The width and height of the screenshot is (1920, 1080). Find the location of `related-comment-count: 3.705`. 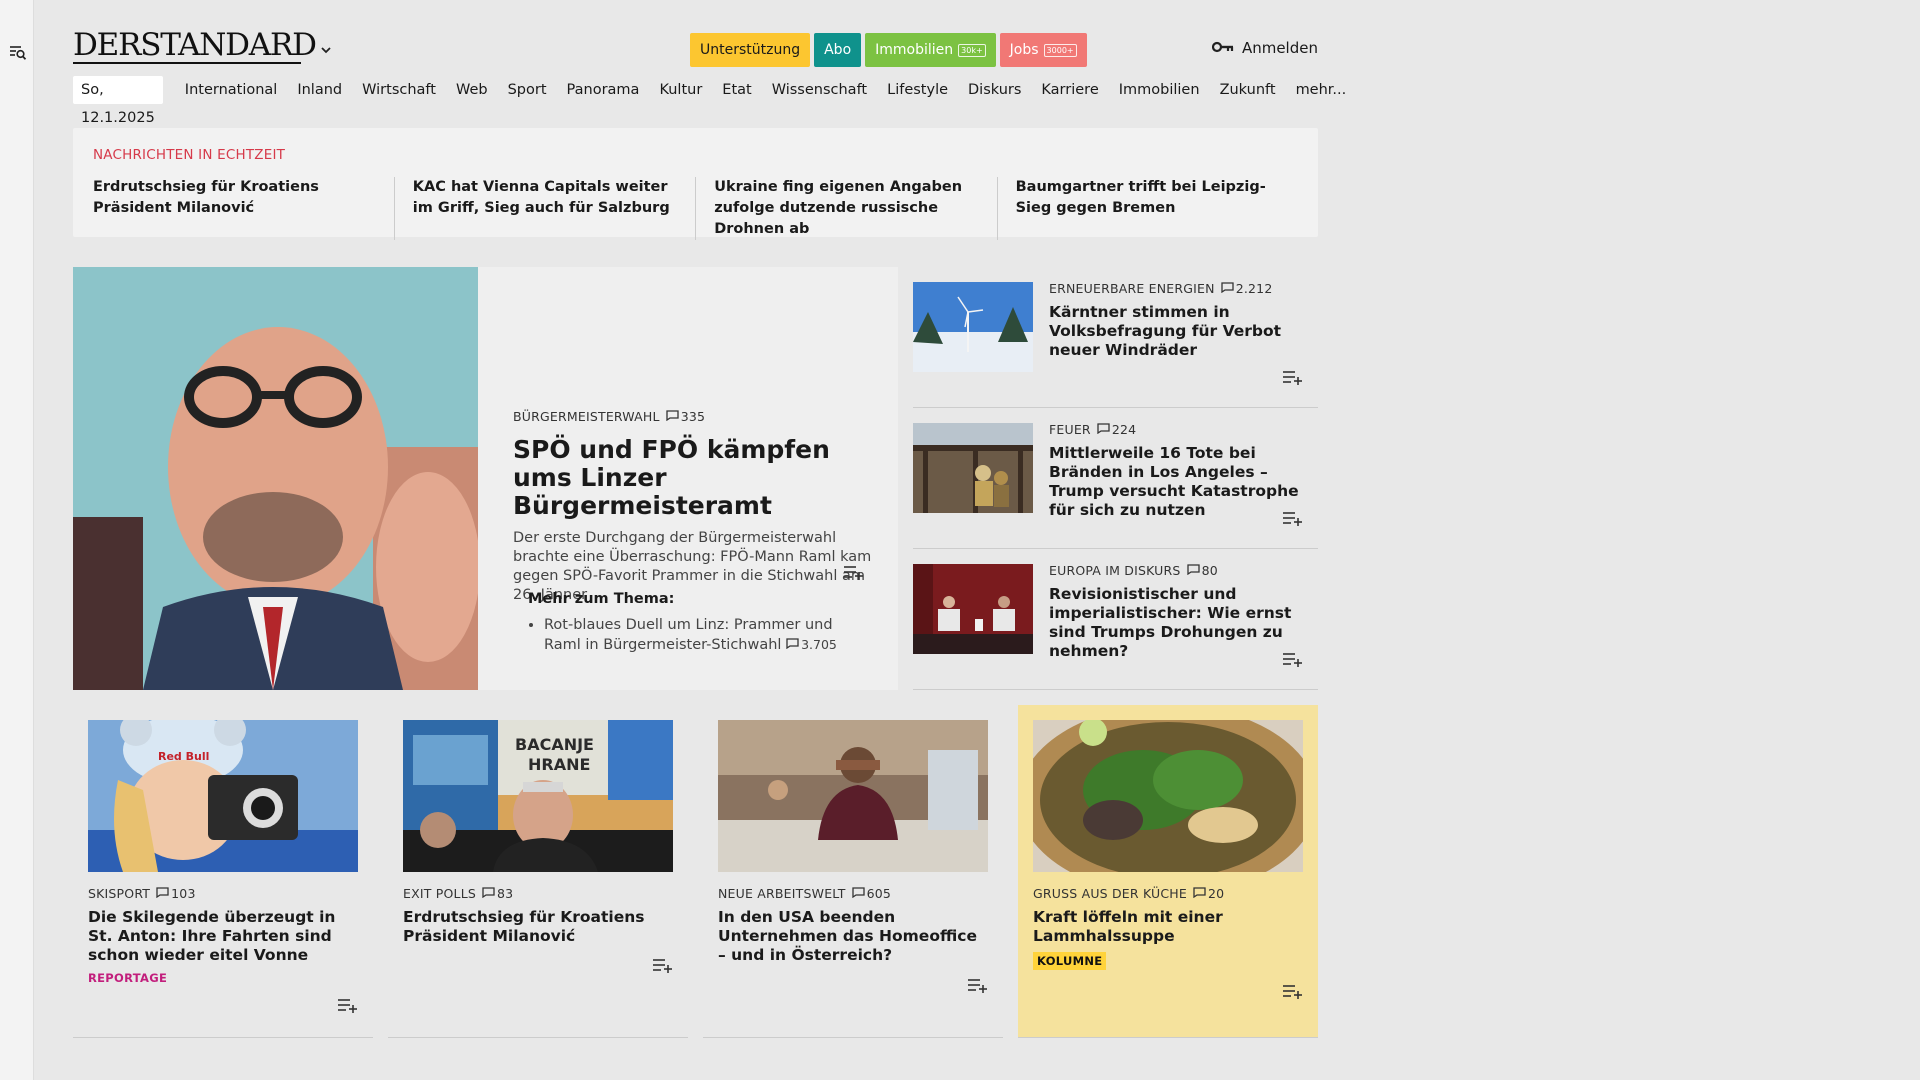

related-comment-count: 3.705 is located at coordinates (811, 644).